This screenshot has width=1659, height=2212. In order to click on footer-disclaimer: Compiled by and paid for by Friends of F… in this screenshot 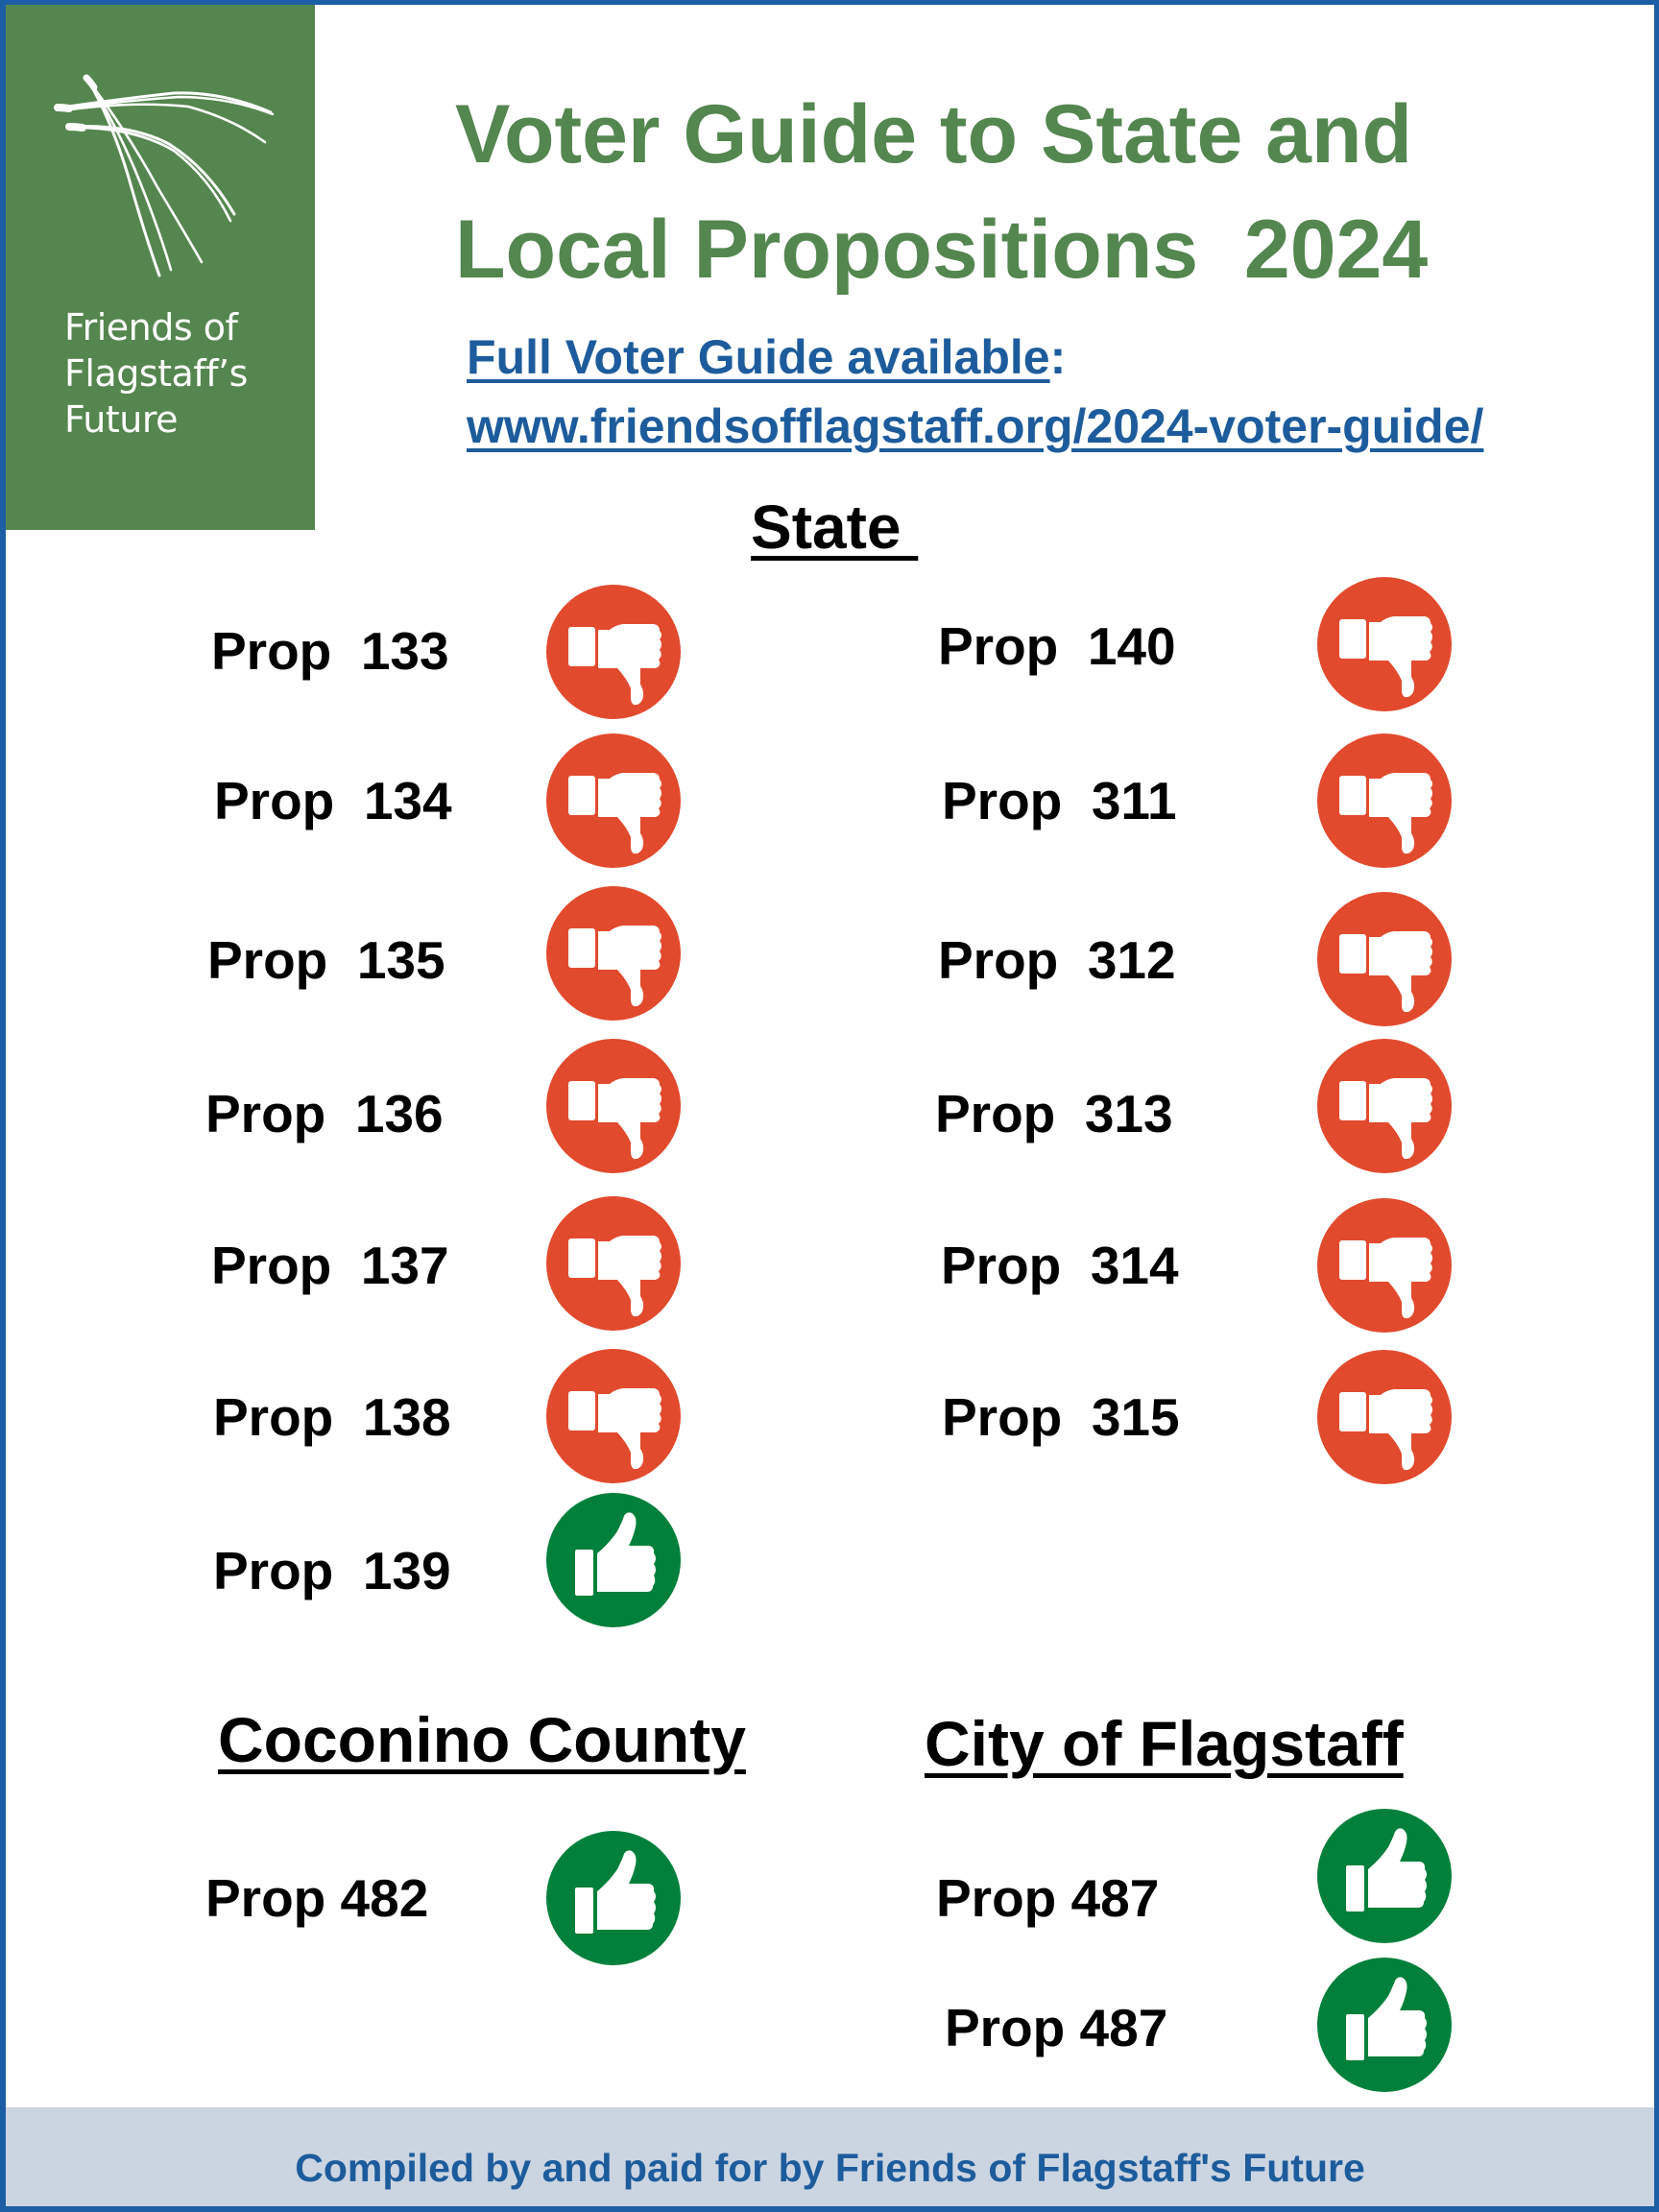, I will do `click(830, 2168)`.